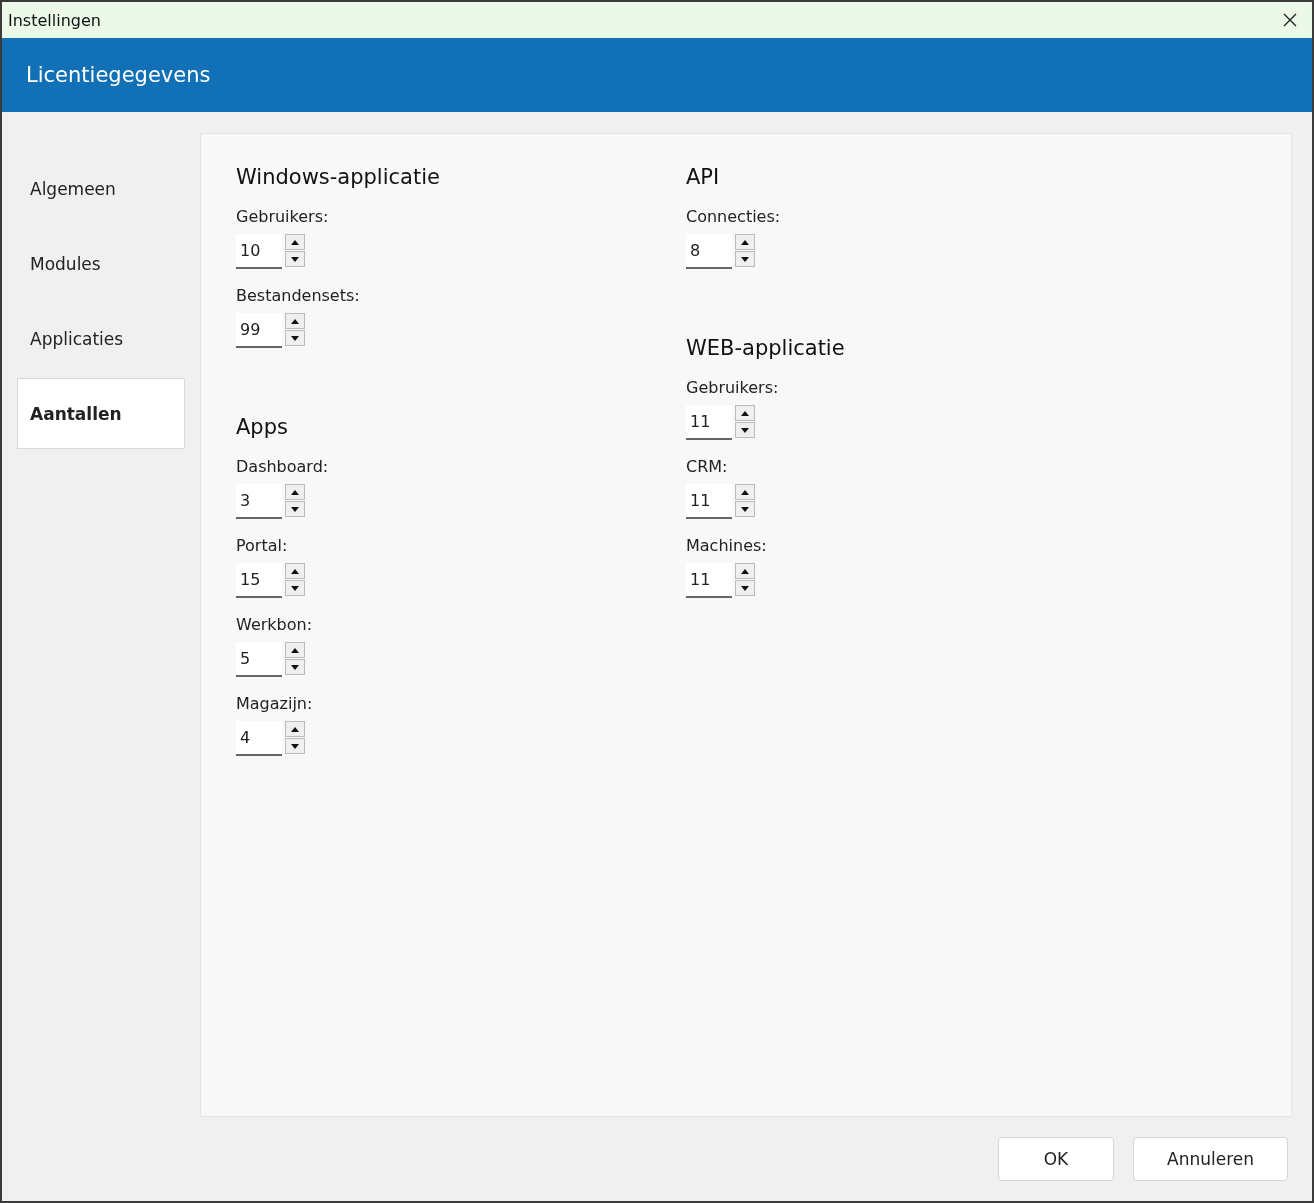 The height and width of the screenshot is (1203, 1314). I want to click on section-heading: Apps, so click(262, 427).